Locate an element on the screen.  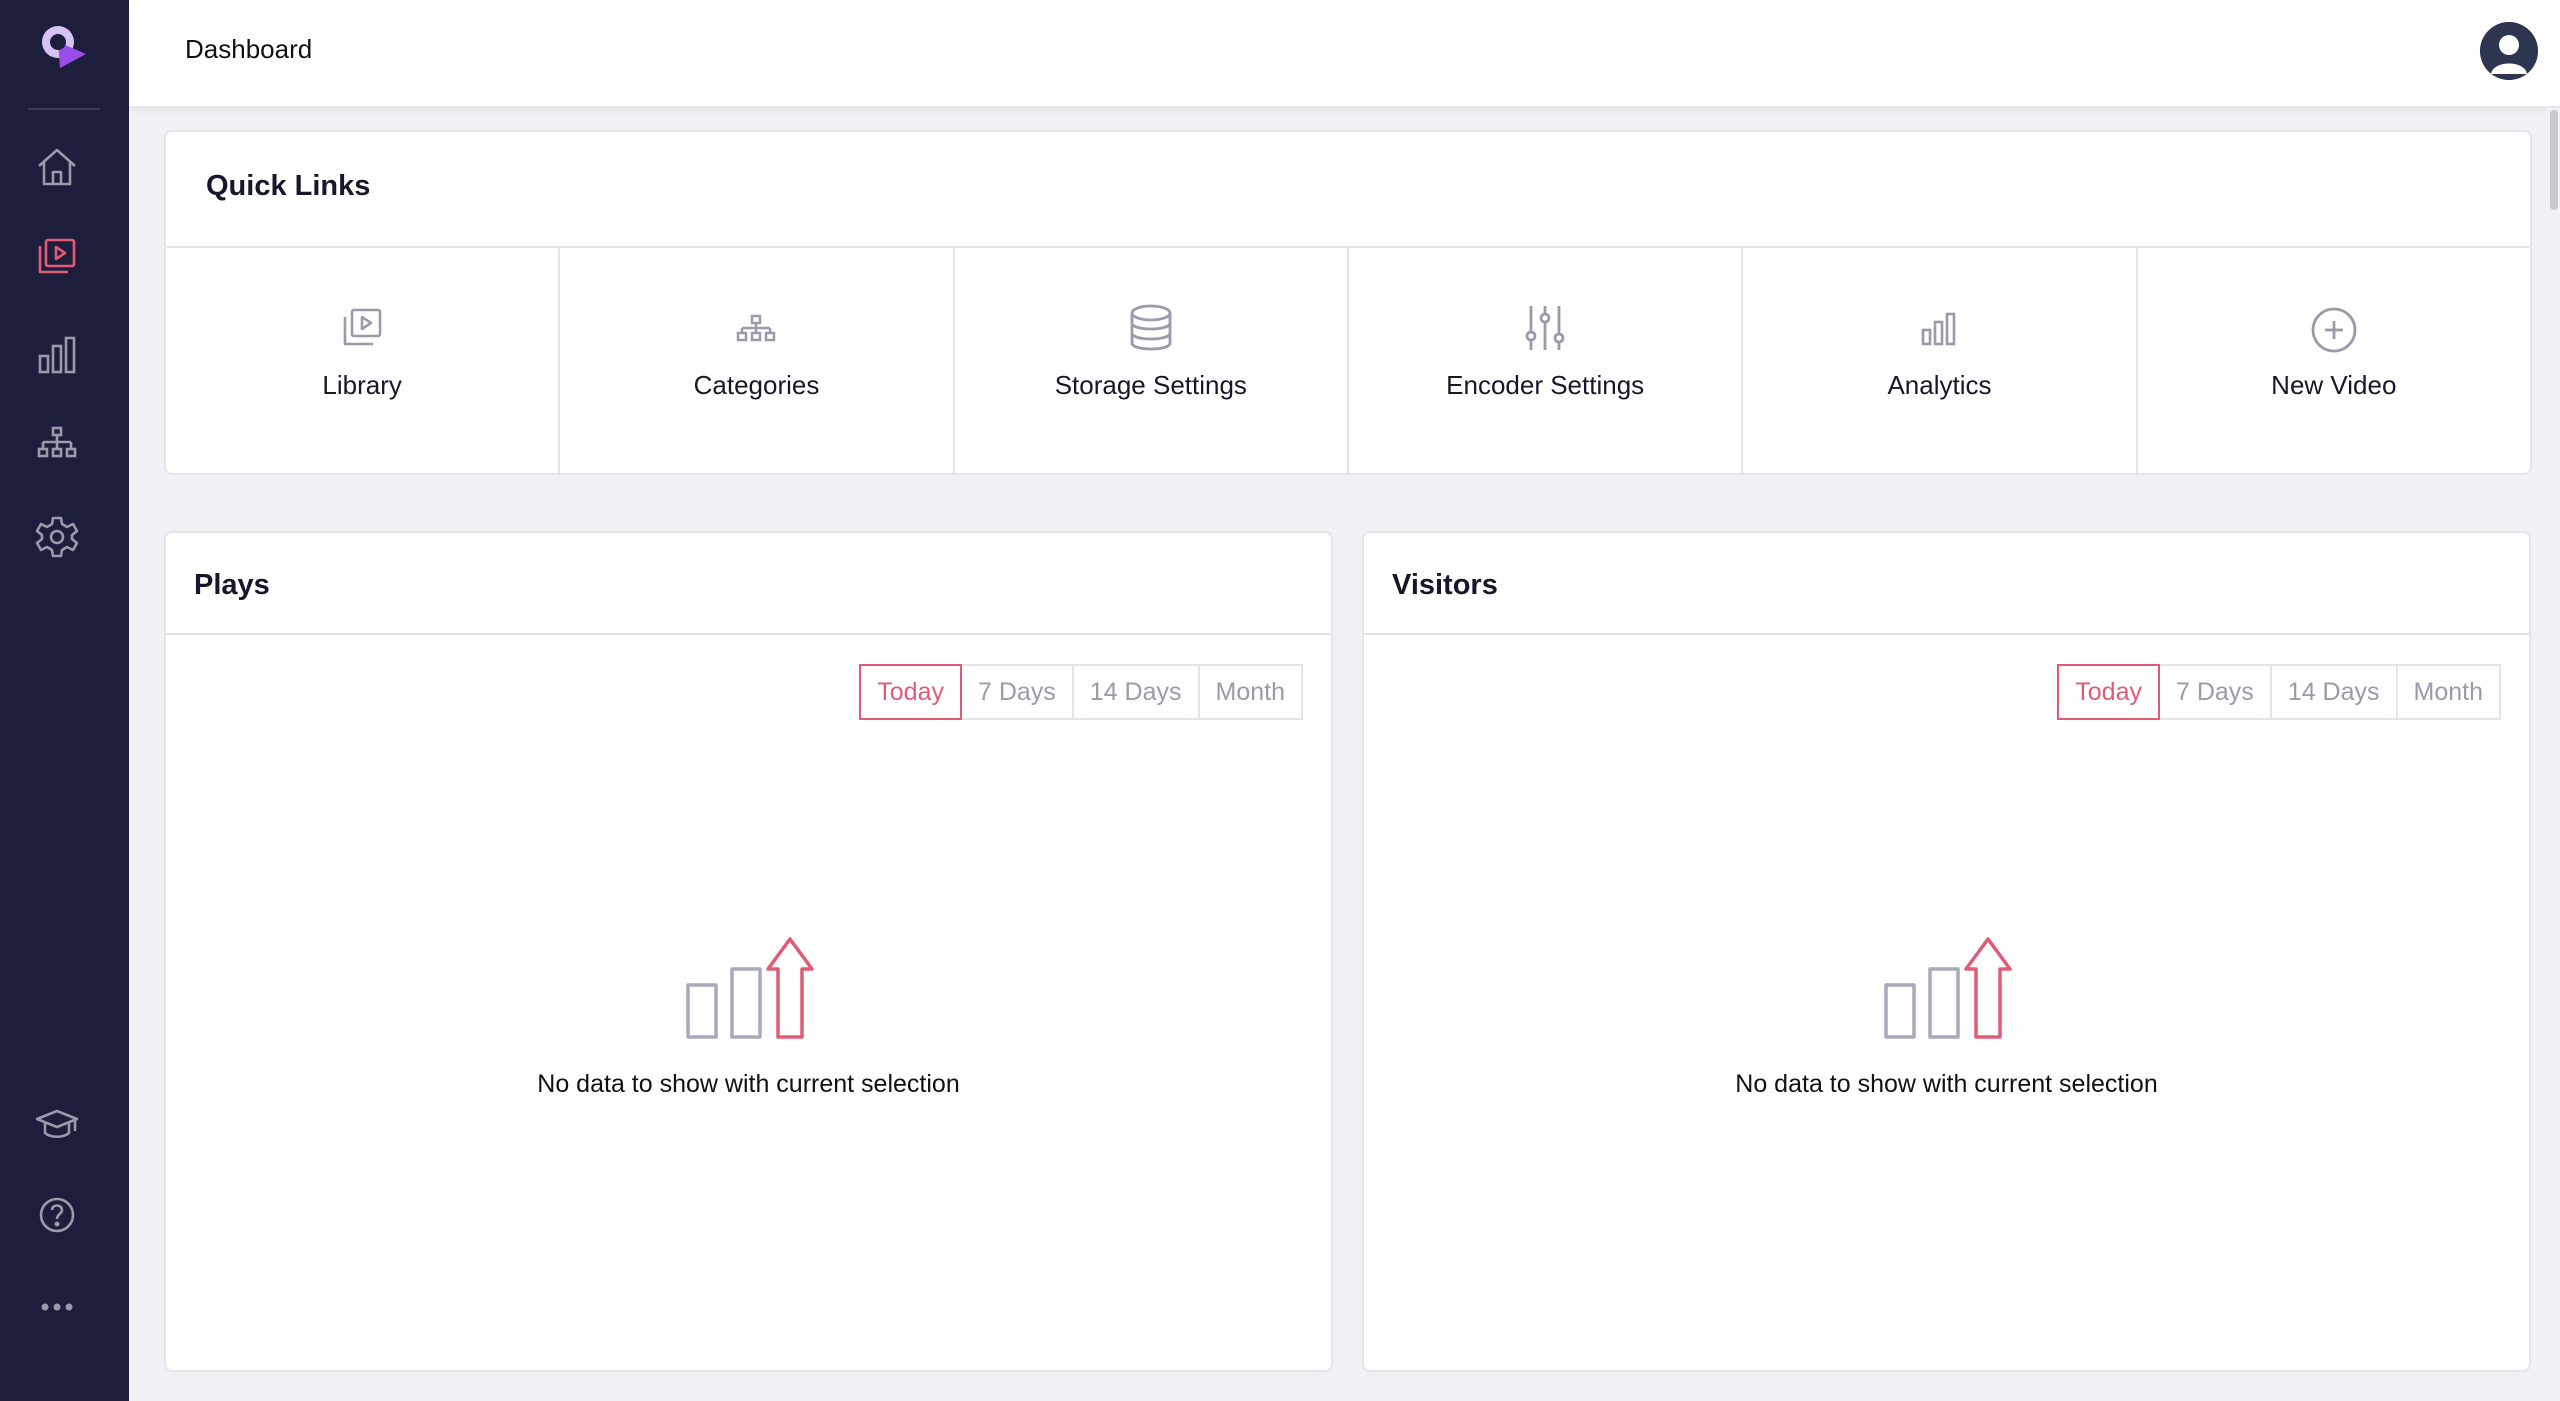
quick-link-label: Analytics is located at coordinates (1939, 385).